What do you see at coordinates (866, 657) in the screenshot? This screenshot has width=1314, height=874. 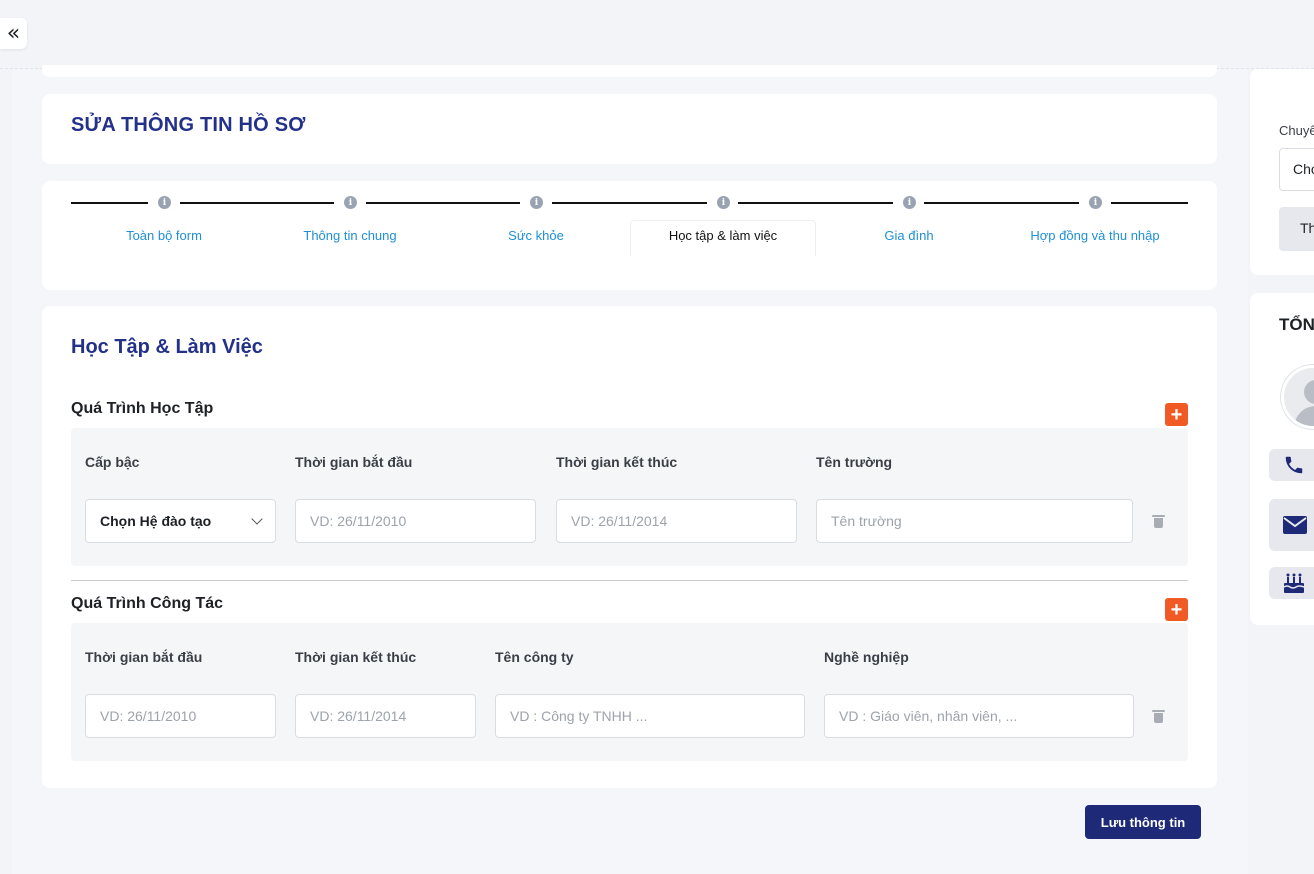 I see `col-job: Nghề nghiệp` at bounding box center [866, 657].